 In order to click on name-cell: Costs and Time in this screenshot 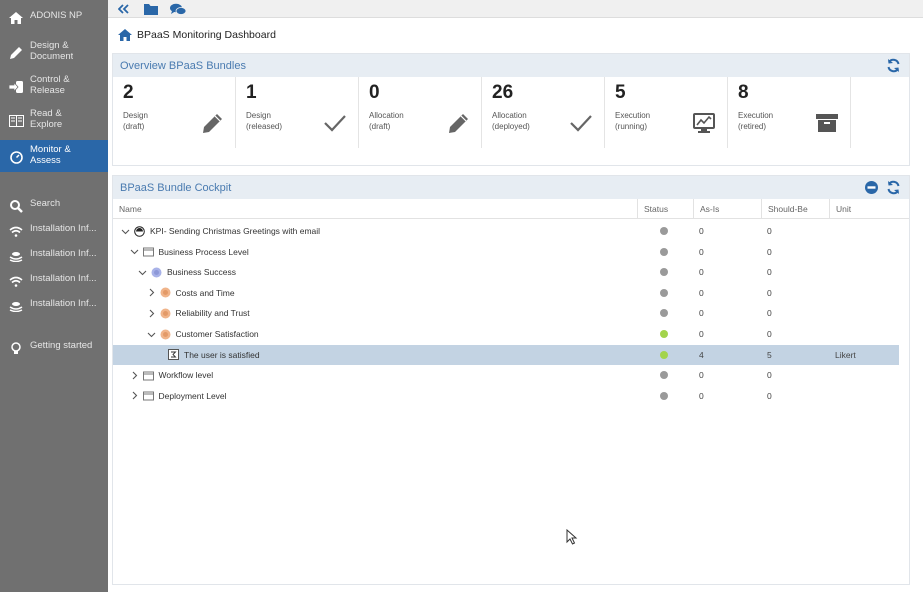, I will do `click(390, 293)`.